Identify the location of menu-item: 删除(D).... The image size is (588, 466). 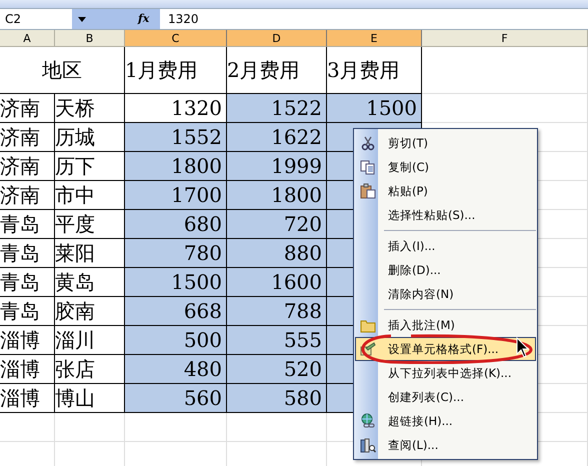
(445, 270).